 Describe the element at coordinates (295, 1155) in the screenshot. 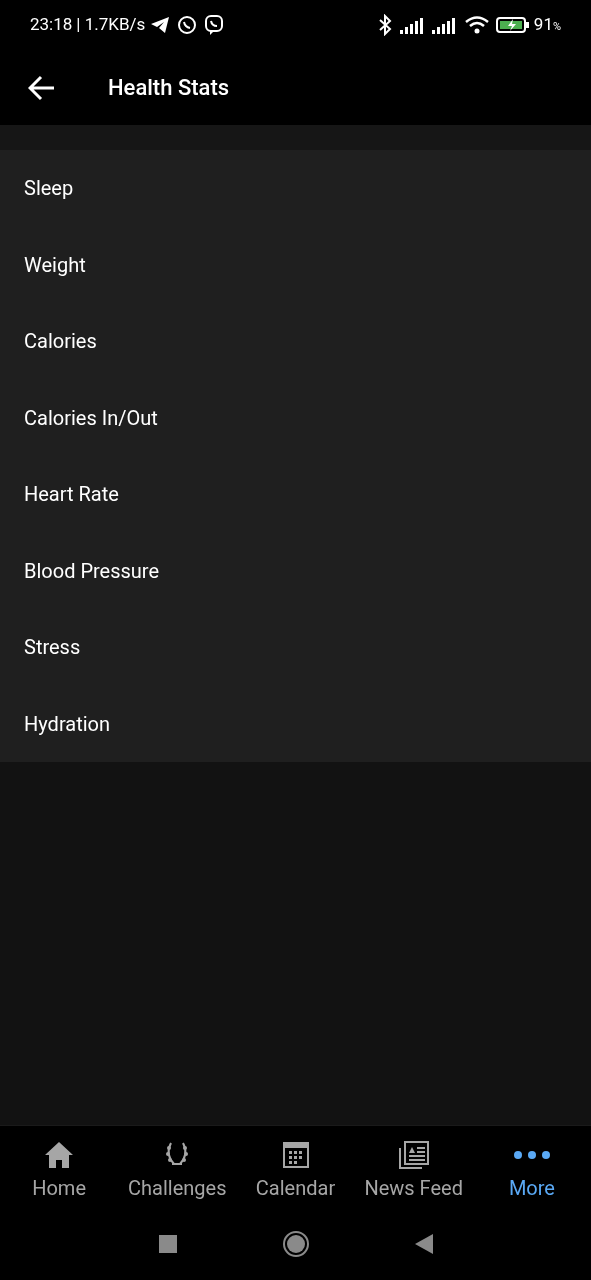

I see `calendar-icon` at that location.